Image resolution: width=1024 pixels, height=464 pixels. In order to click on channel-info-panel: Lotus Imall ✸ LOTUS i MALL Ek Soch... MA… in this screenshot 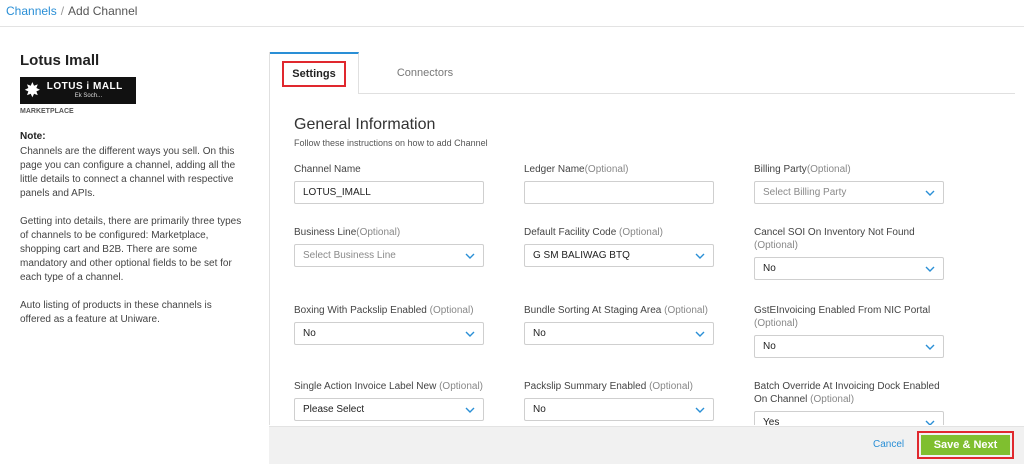, I will do `click(131, 189)`.